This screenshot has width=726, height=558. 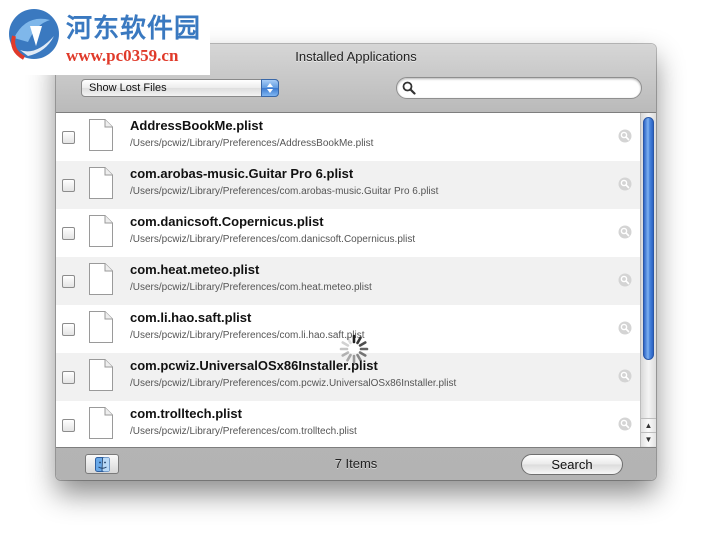 What do you see at coordinates (409, 88) in the screenshot?
I see `magnifier-icon` at bounding box center [409, 88].